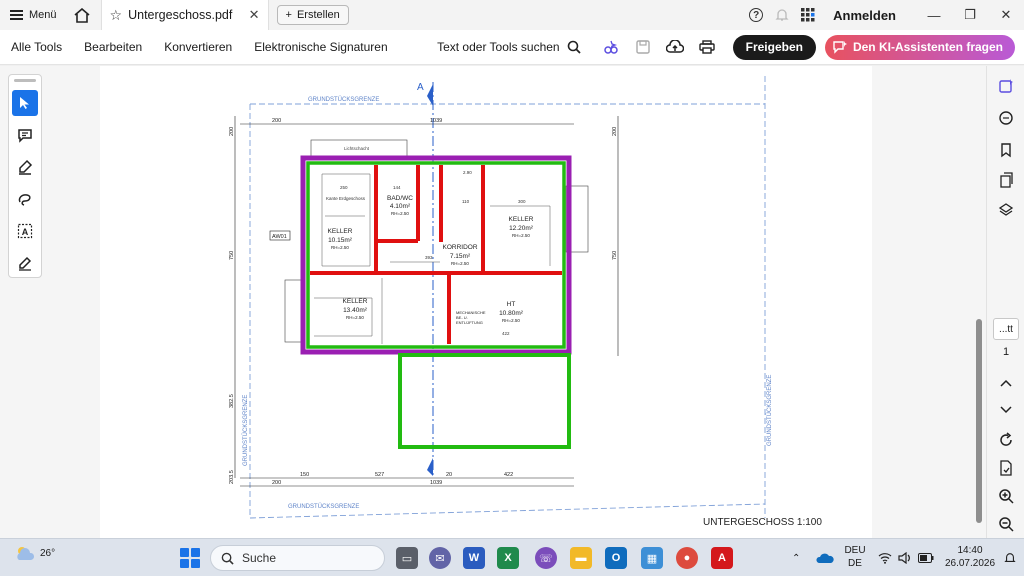 Image resolution: width=1024 pixels, height=576 pixels. I want to click on layers-button, so click(1006, 210).